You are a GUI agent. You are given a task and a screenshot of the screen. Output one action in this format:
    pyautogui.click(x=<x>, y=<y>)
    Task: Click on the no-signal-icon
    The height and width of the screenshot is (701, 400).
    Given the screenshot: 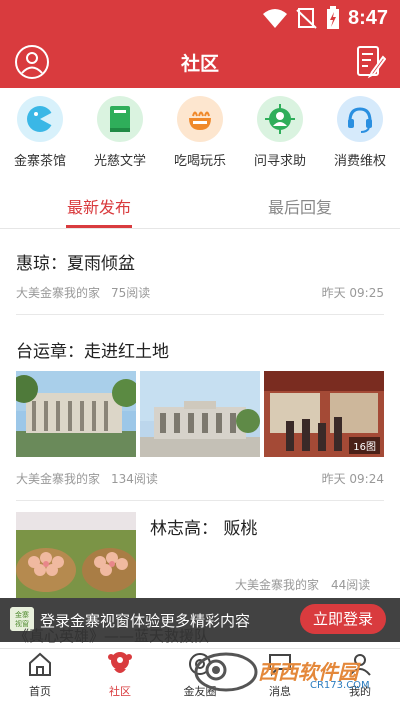 What is the action you would take?
    pyautogui.click(x=306, y=18)
    